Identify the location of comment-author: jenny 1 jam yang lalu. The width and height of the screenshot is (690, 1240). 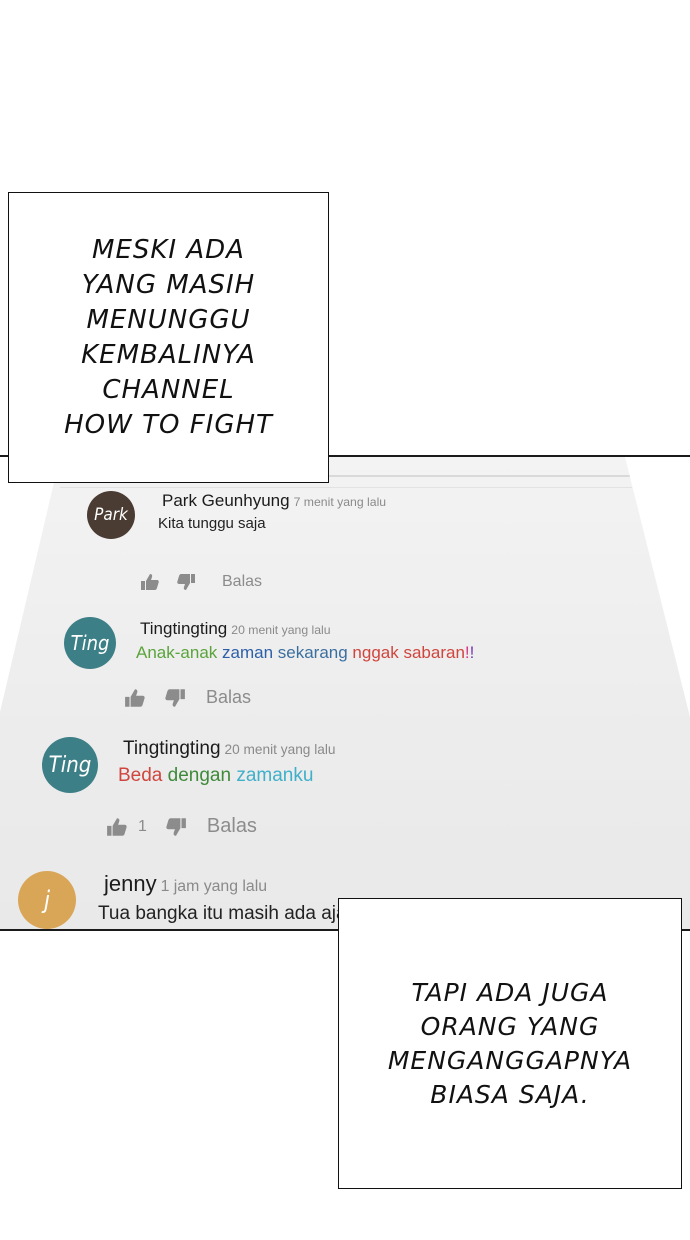
(185, 884).